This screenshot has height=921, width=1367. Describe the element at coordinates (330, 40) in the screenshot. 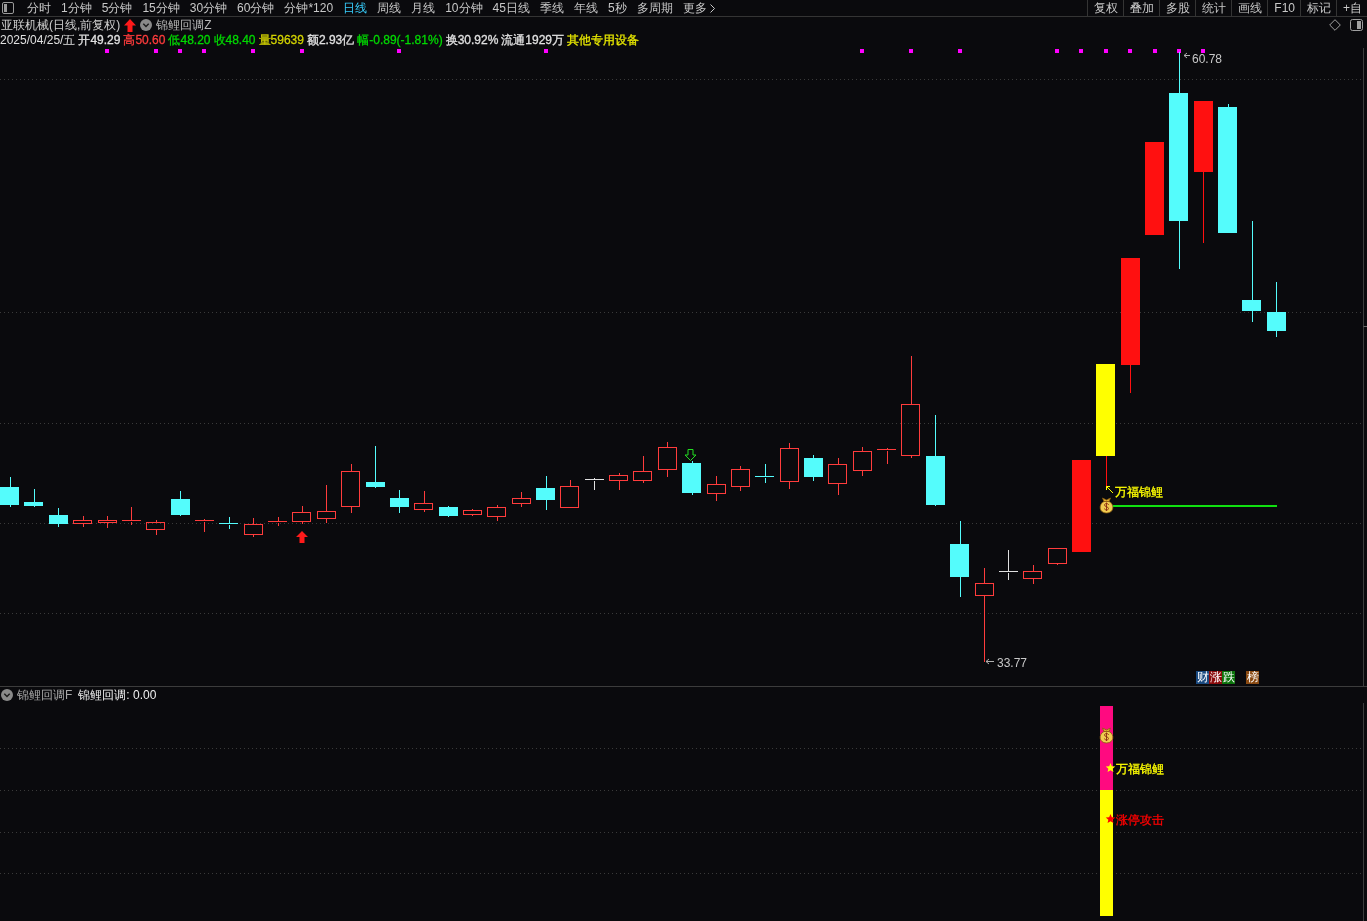

I see `quote-value: 额2.93亿` at that location.